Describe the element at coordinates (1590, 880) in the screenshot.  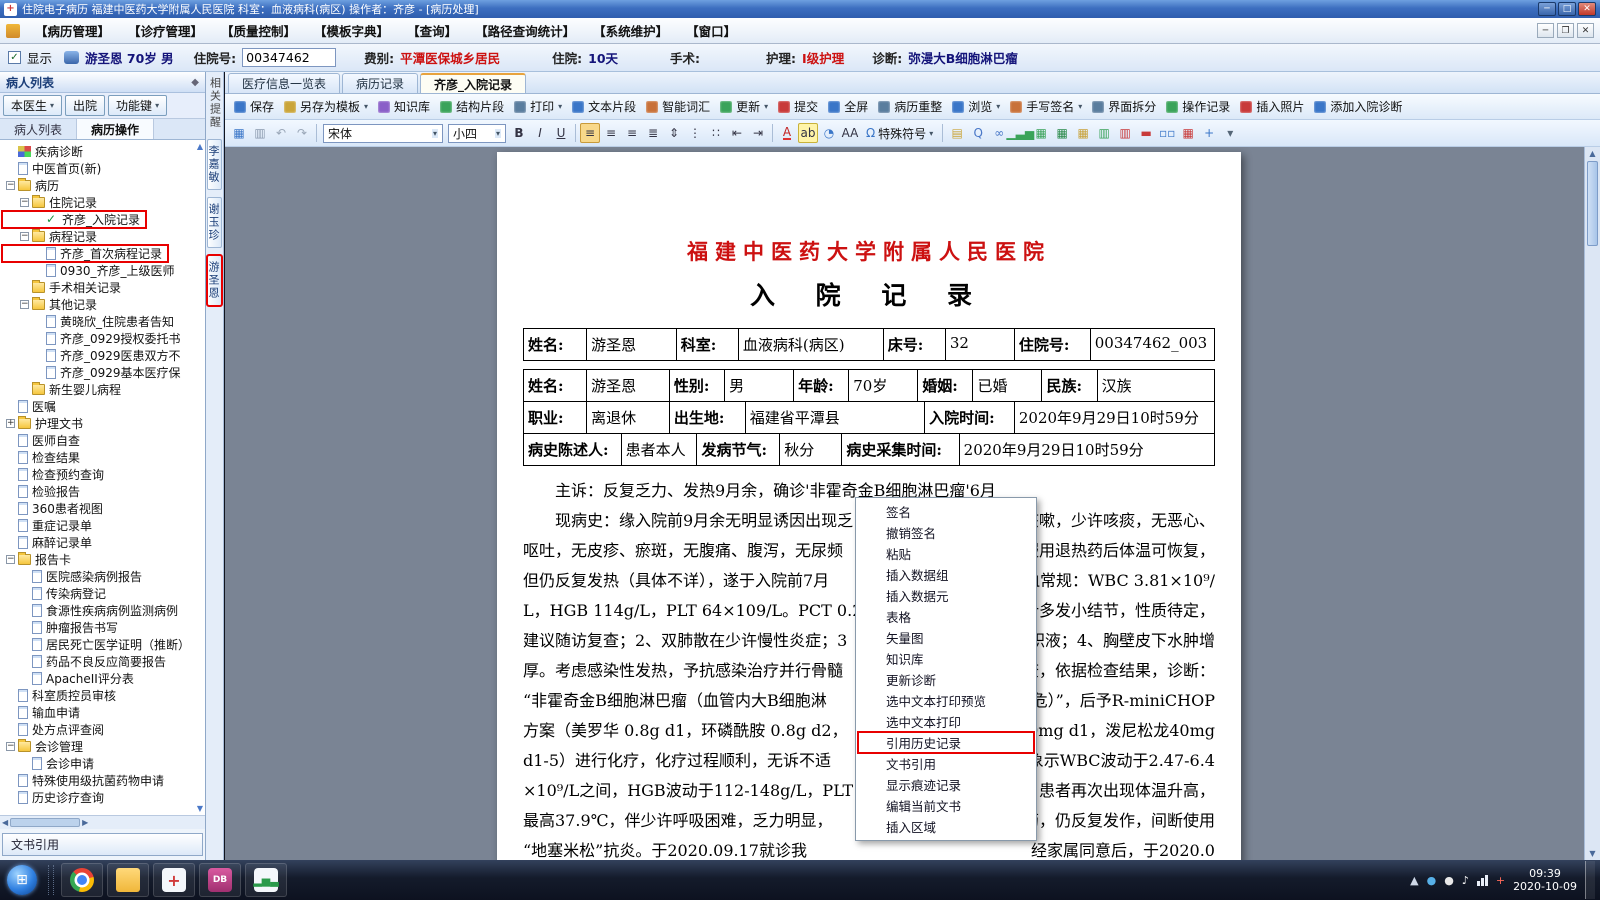
I see `show-desktop-button` at that location.